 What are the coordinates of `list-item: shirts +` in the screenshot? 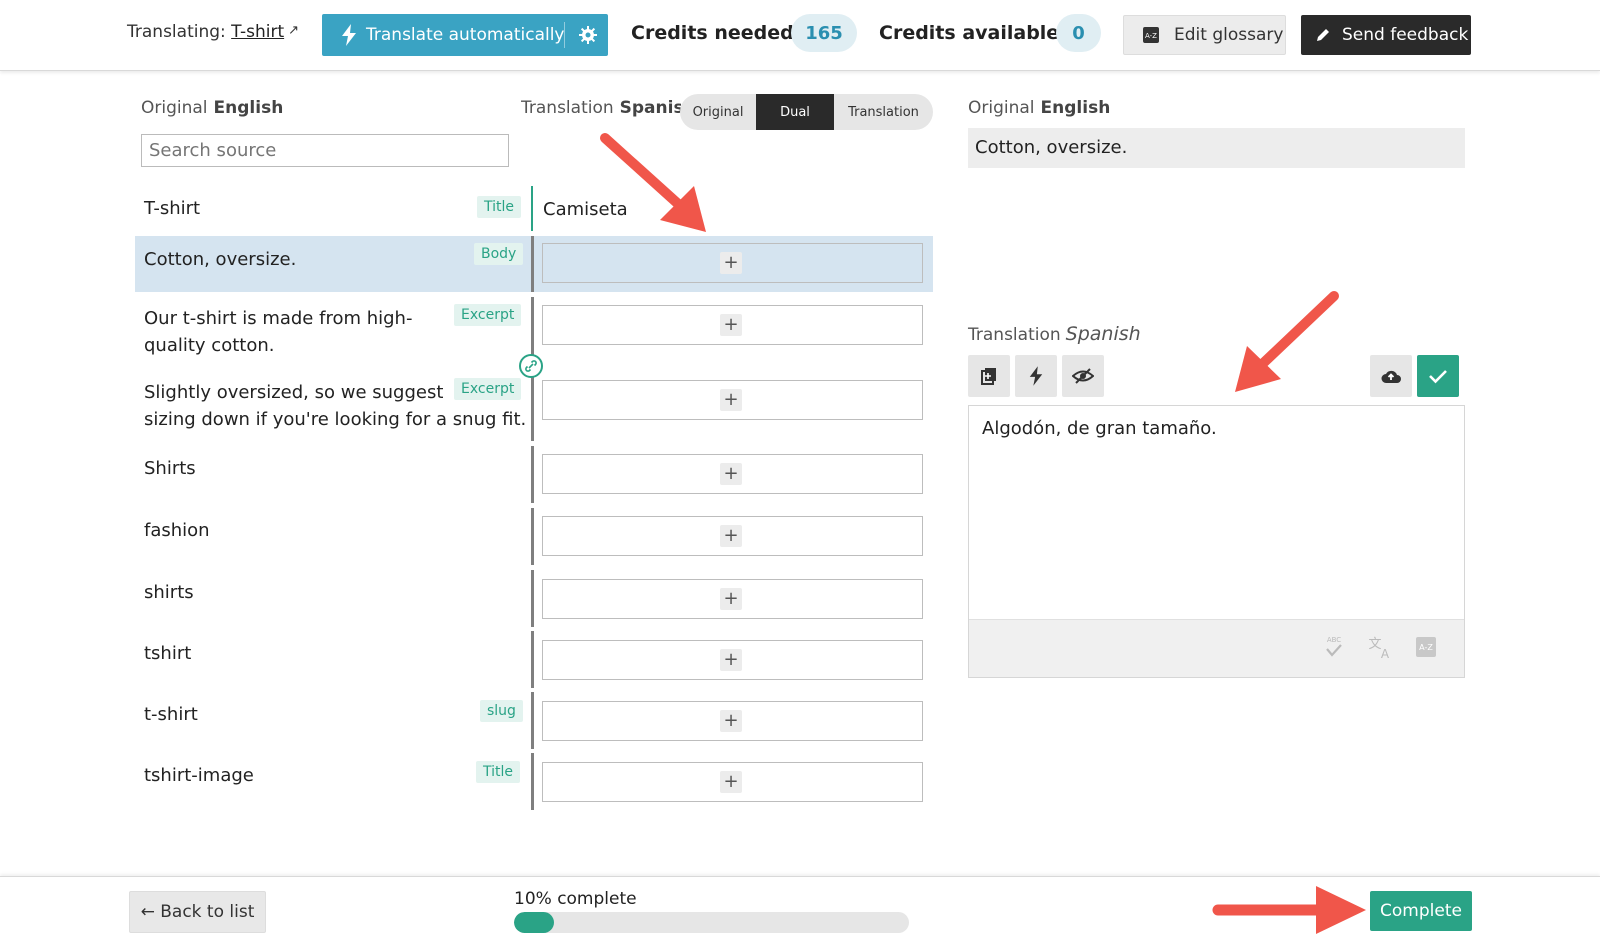 It's located at (534, 598).